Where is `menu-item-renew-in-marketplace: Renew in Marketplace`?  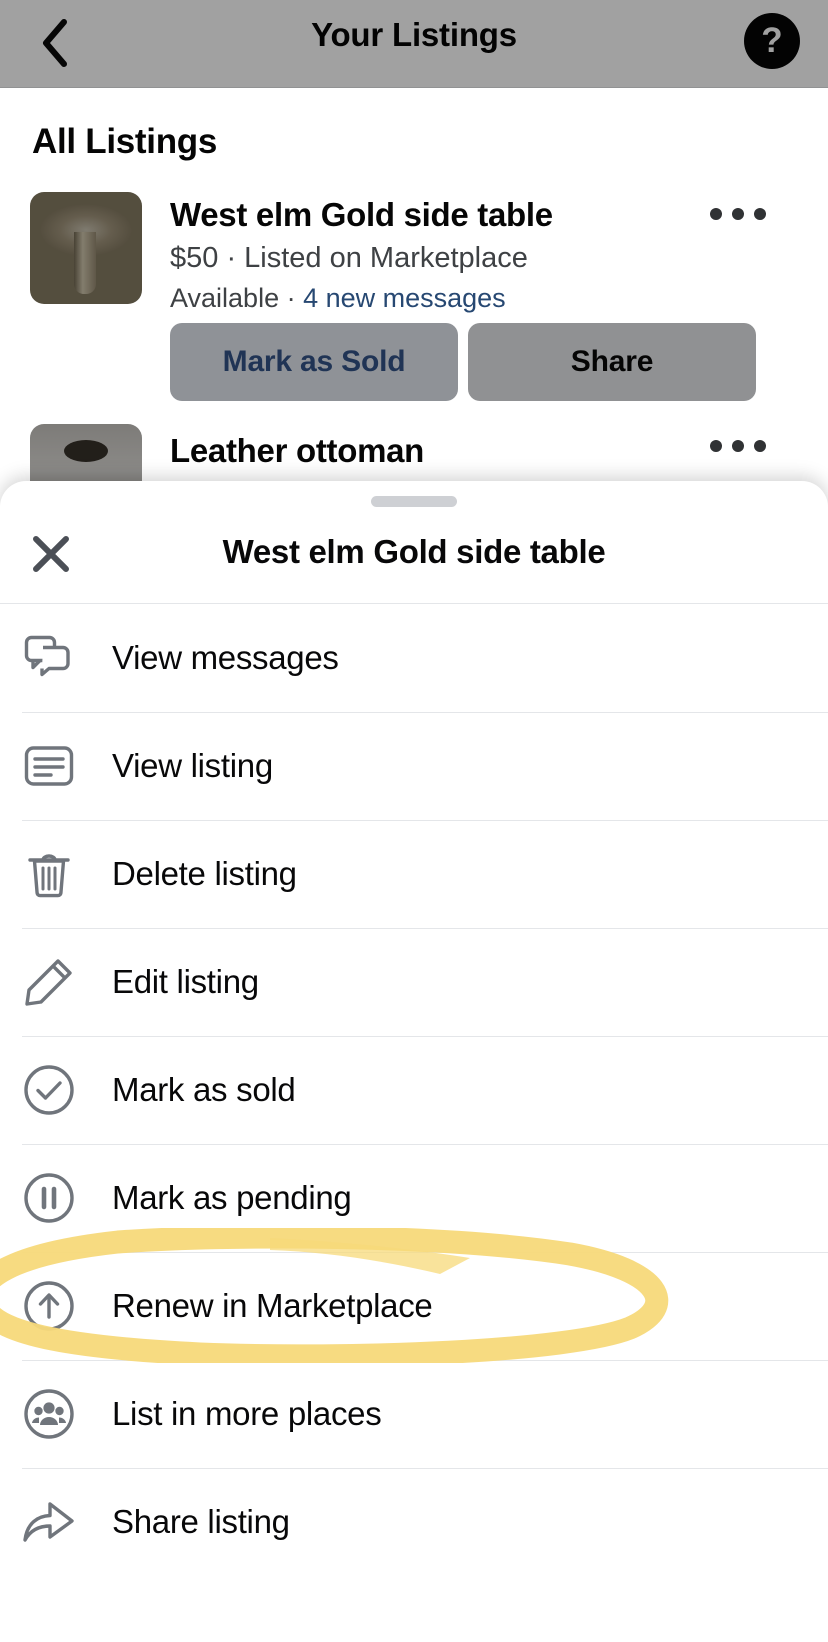
menu-item-renew-in-marketplace: Renew in Marketplace is located at coordinates (414, 1306).